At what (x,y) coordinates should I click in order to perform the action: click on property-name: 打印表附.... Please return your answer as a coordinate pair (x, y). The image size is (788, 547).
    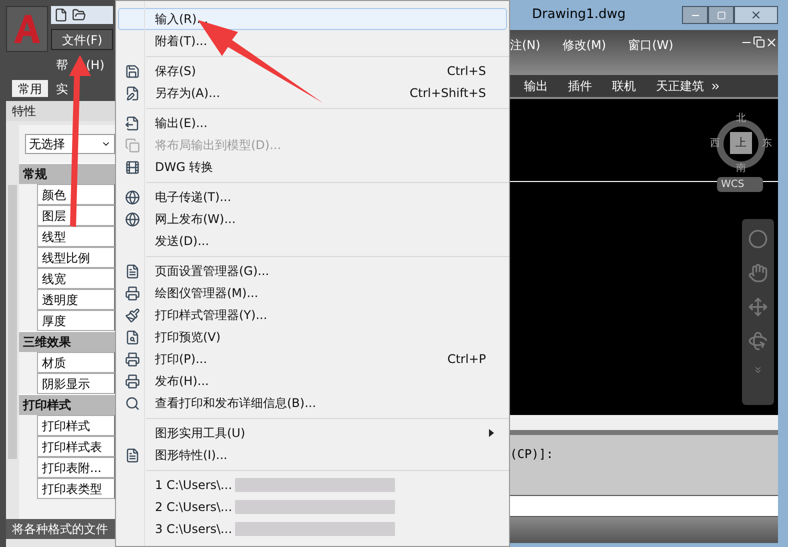
    Looking at the image, I should click on (76, 467).